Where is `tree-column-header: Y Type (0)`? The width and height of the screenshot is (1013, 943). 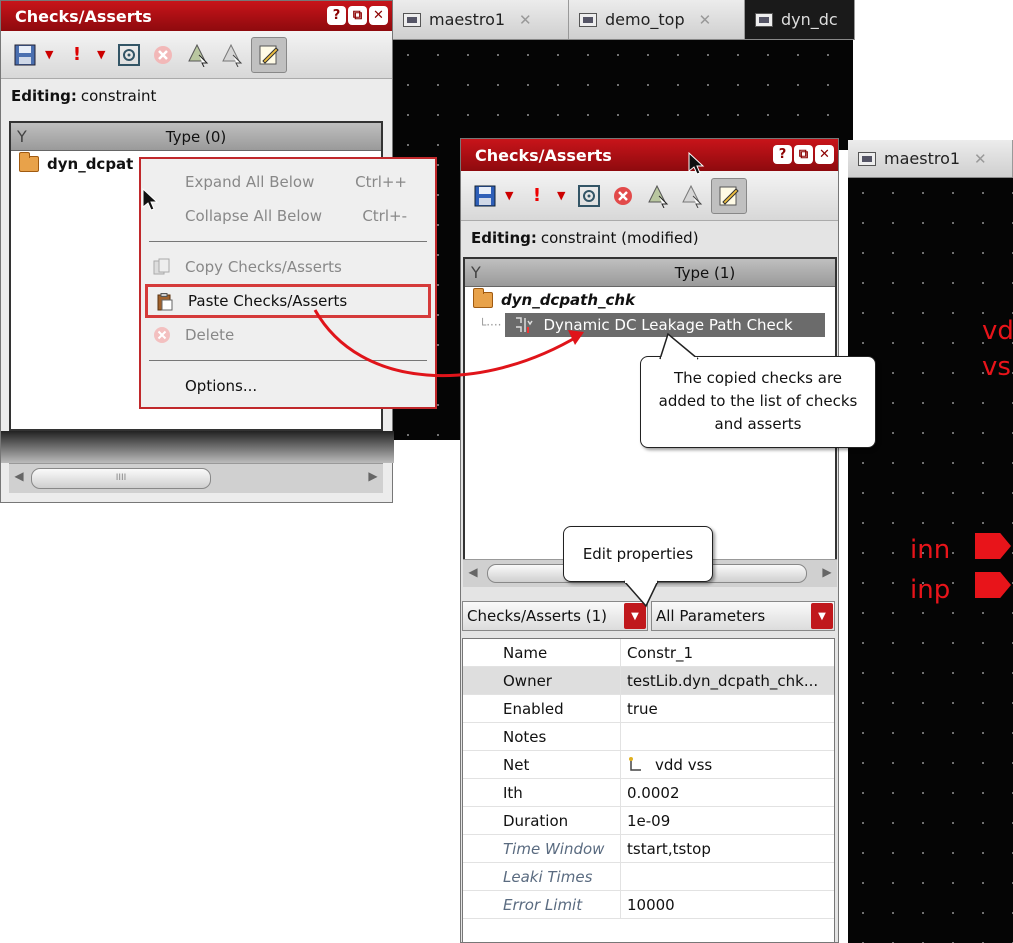
tree-column-header: Y Type (0) is located at coordinates (196, 137).